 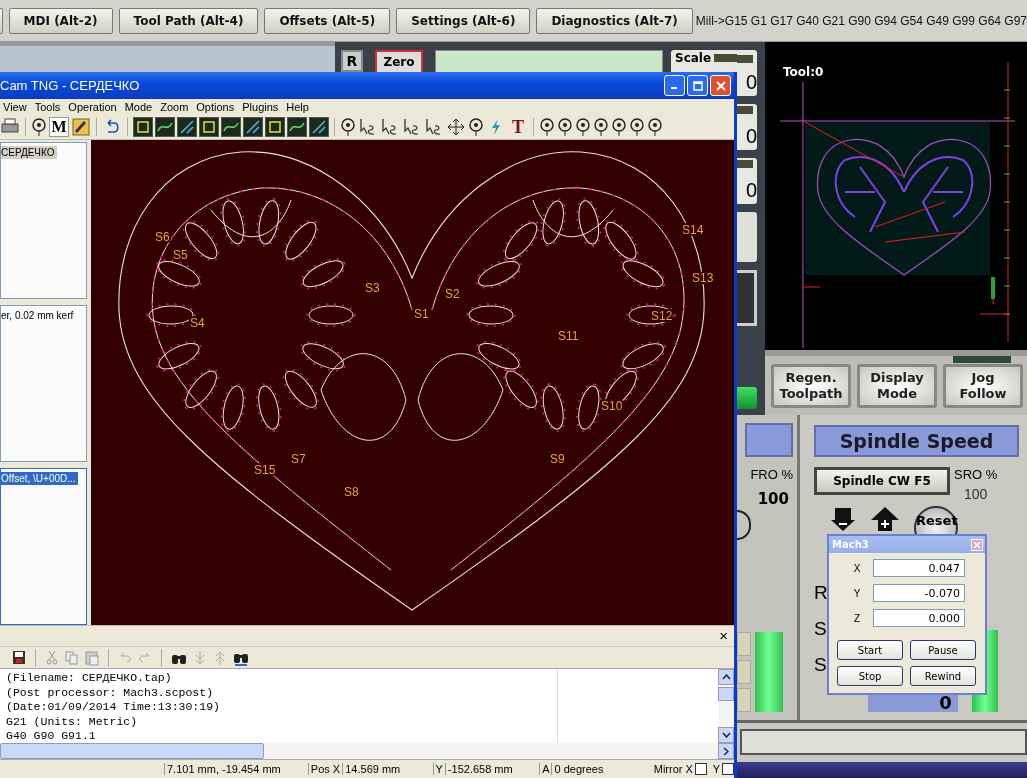 I want to click on scale-label: Scale, so click(x=693, y=58).